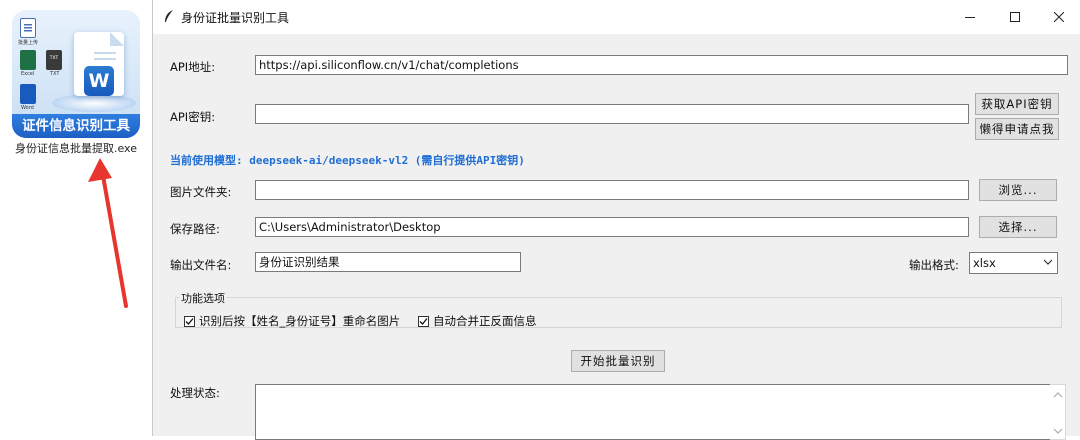  I want to click on api-key-label: API密钥:, so click(193, 117).